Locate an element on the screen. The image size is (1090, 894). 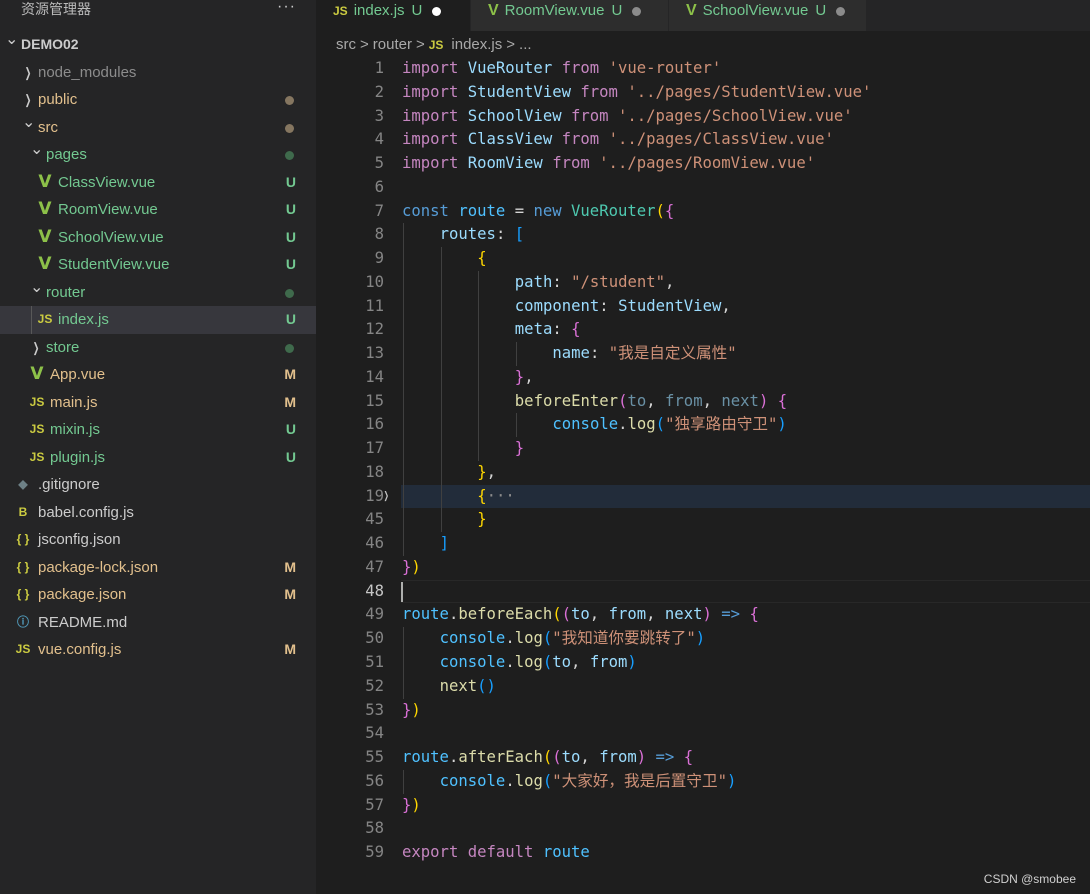
tab-roomview-vue: V RoomView.vue U is located at coordinates (570, 15).